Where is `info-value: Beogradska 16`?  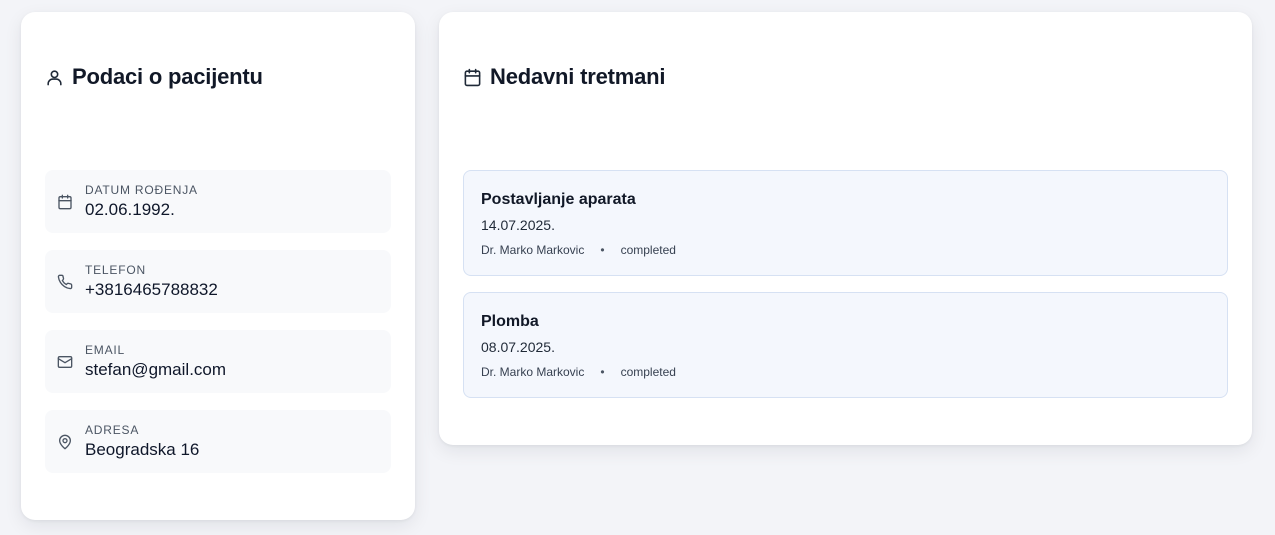 info-value: Beogradska 16 is located at coordinates (142, 449).